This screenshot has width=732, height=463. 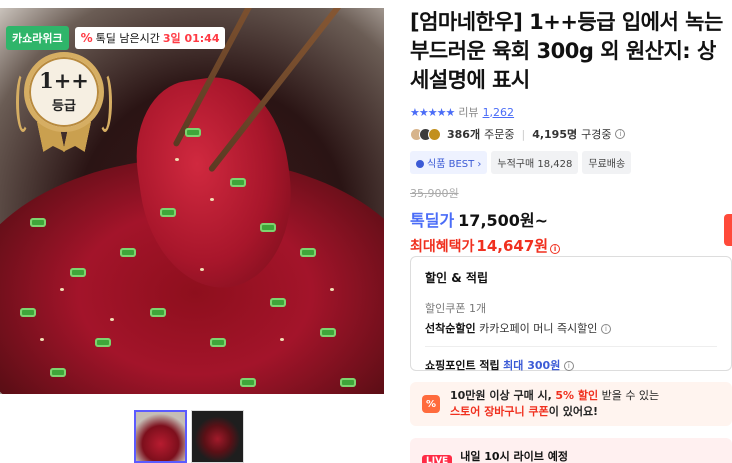 I want to click on percent-icon: %, so click(x=86, y=38).